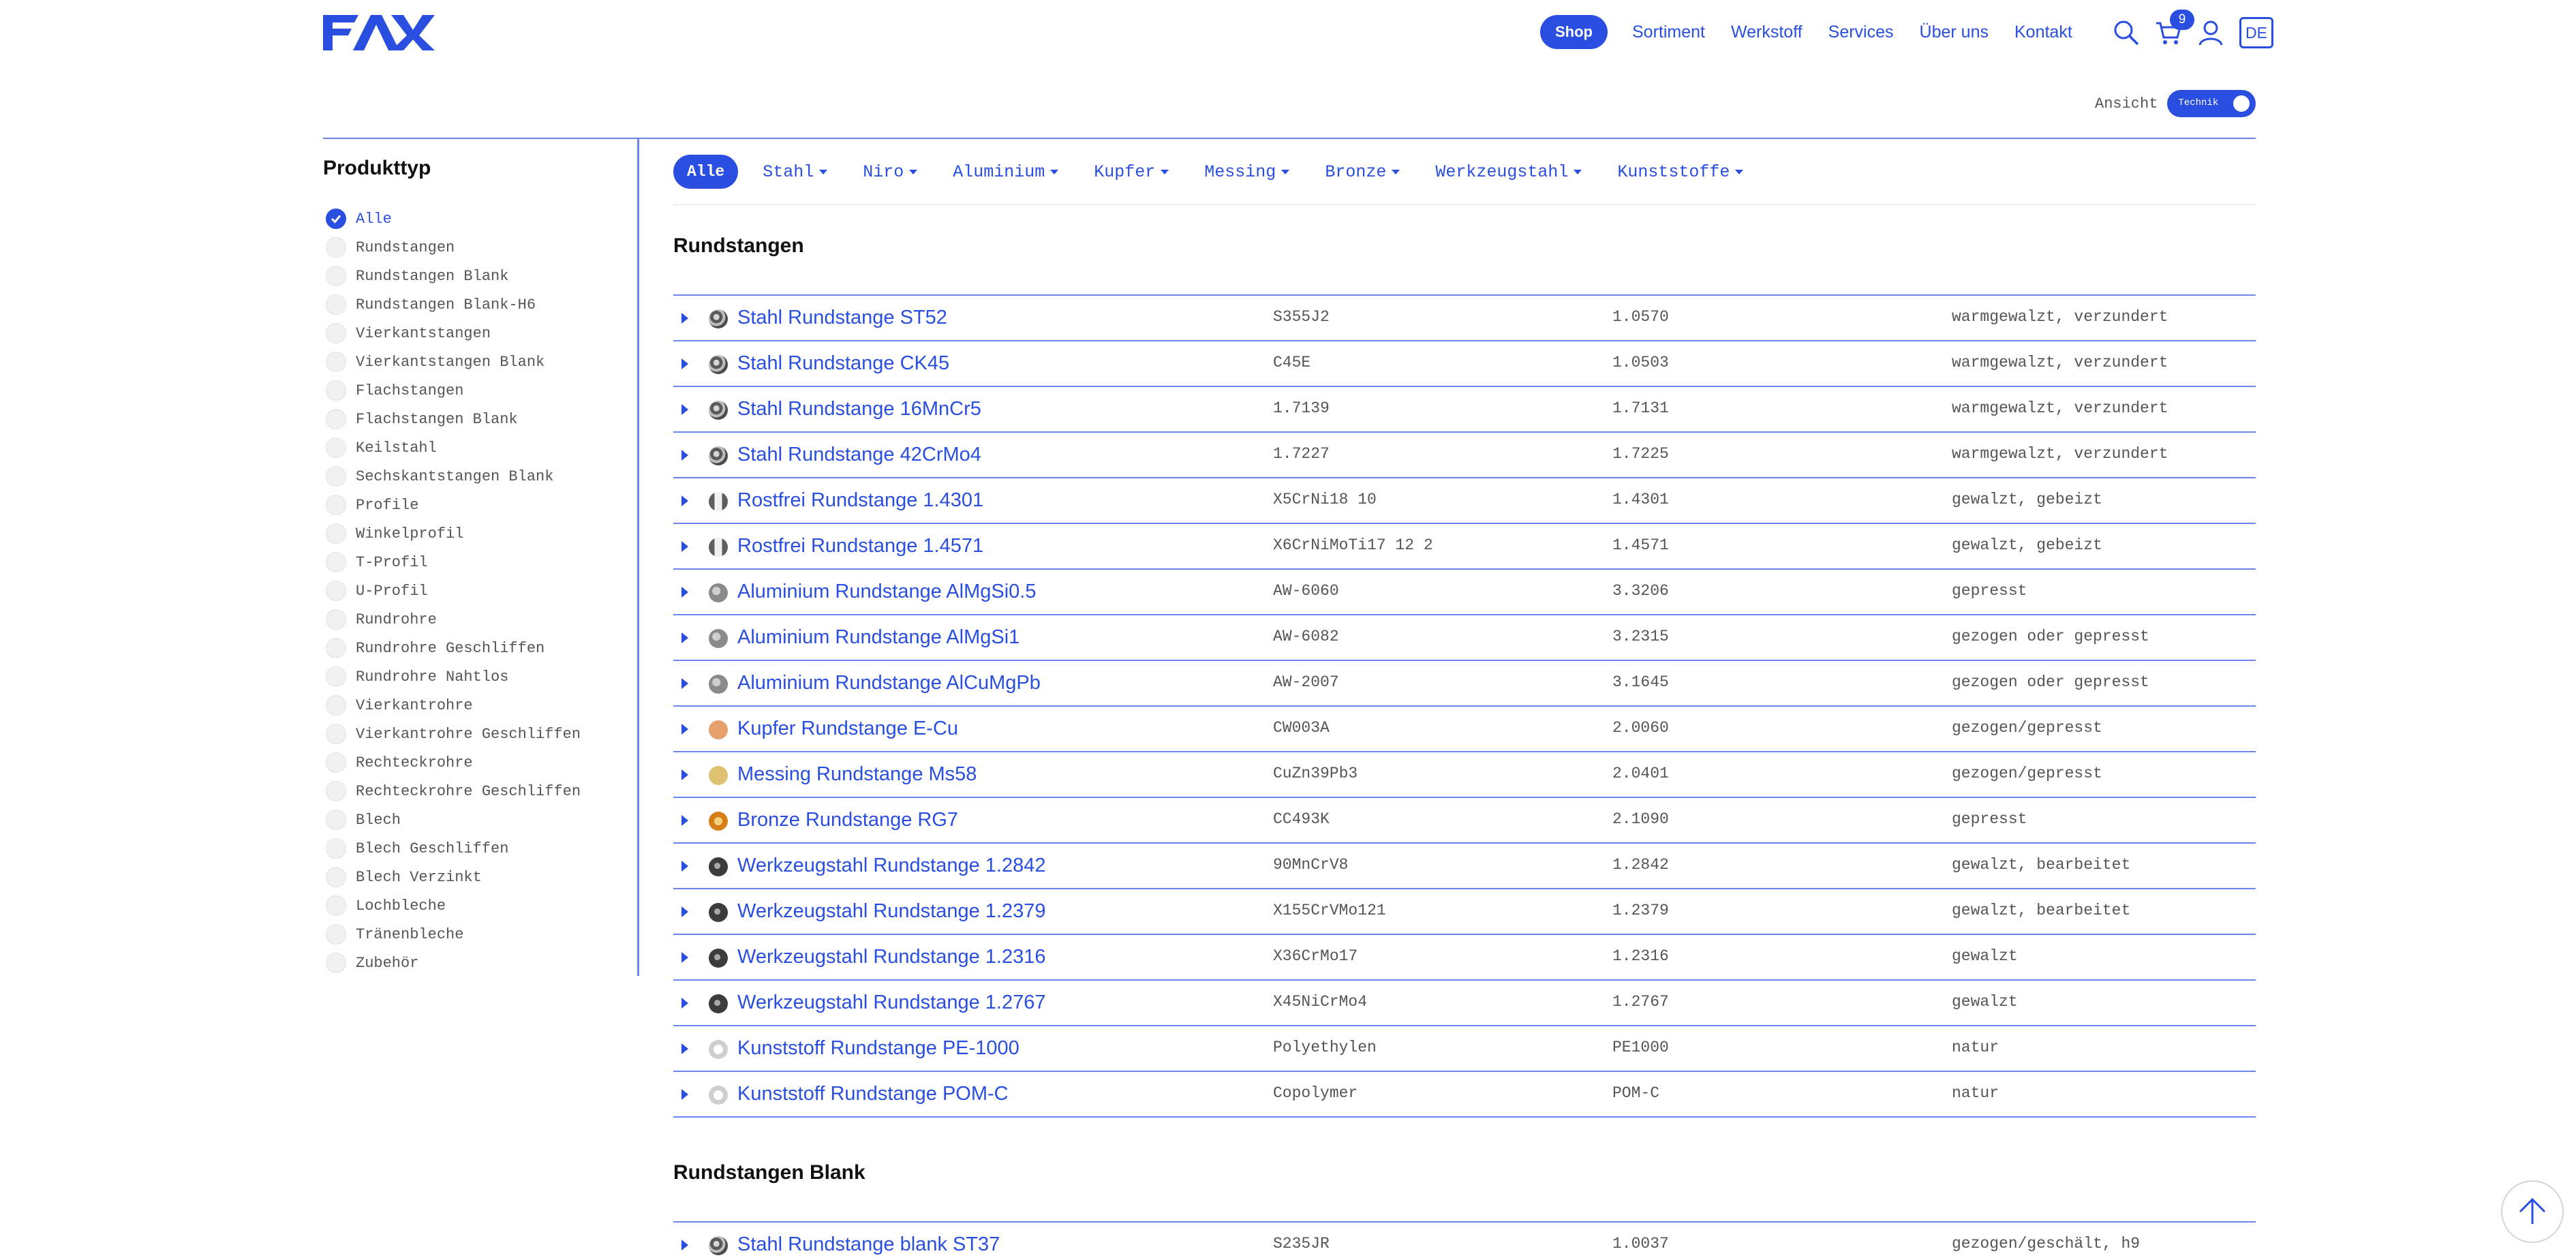 The height and width of the screenshot is (1258, 2576). I want to click on filter-option-vierkantstangen-blank: Vierkantstangen Blank, so click(453, 362).